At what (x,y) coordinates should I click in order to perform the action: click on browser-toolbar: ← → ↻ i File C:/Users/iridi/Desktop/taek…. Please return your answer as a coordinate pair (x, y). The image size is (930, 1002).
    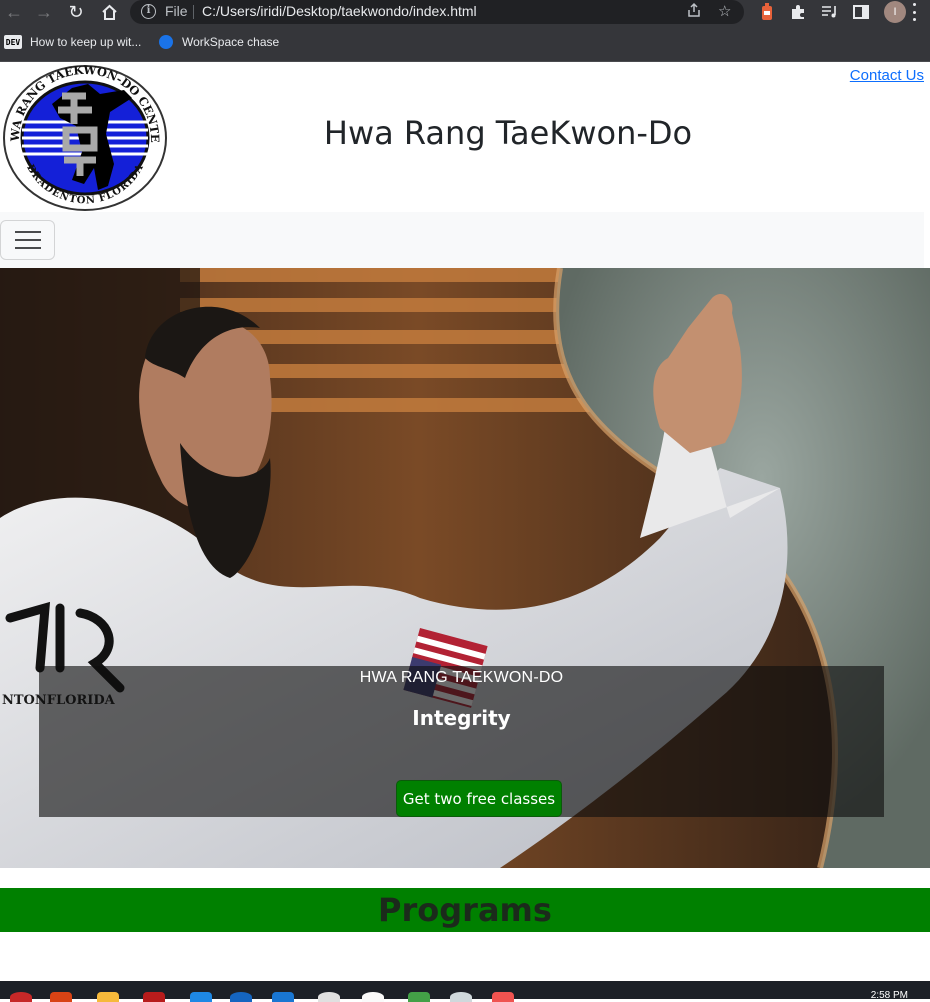
    Looking at the image, I should click on (465, 13).